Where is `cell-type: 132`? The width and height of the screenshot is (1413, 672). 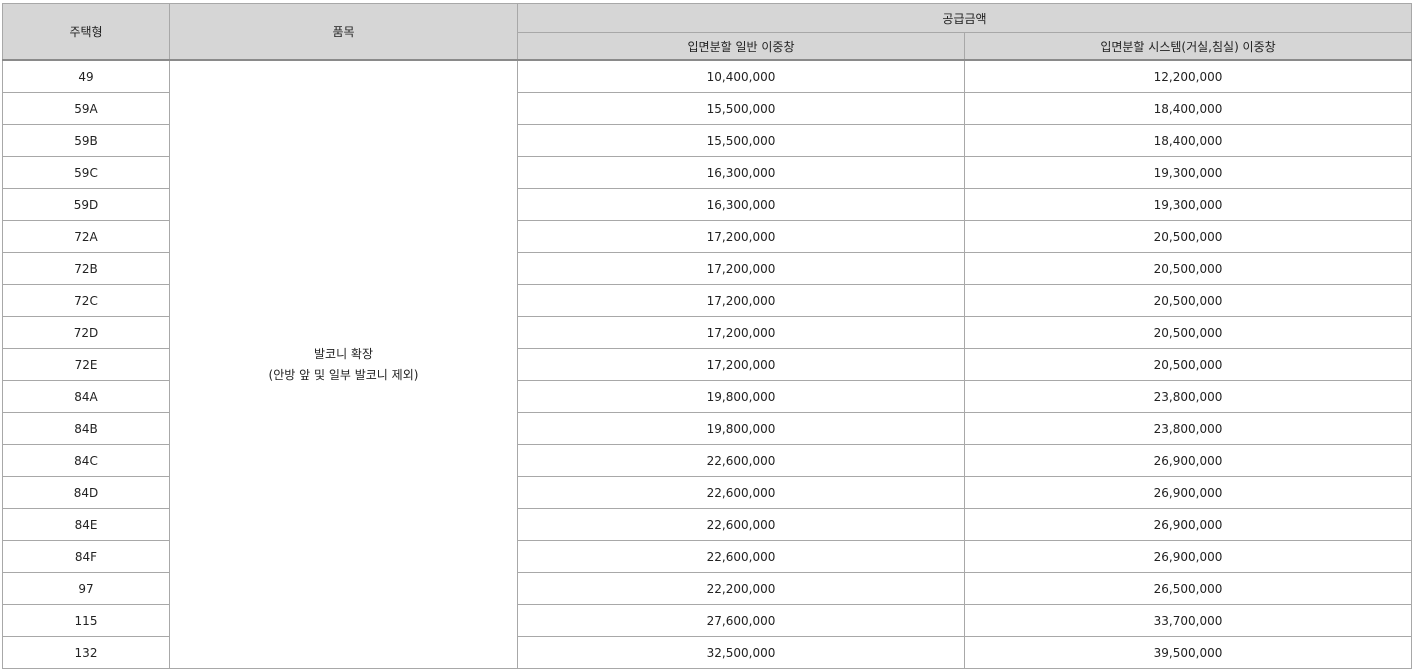 cell-type: 132 is located at coordinates (86, 652).